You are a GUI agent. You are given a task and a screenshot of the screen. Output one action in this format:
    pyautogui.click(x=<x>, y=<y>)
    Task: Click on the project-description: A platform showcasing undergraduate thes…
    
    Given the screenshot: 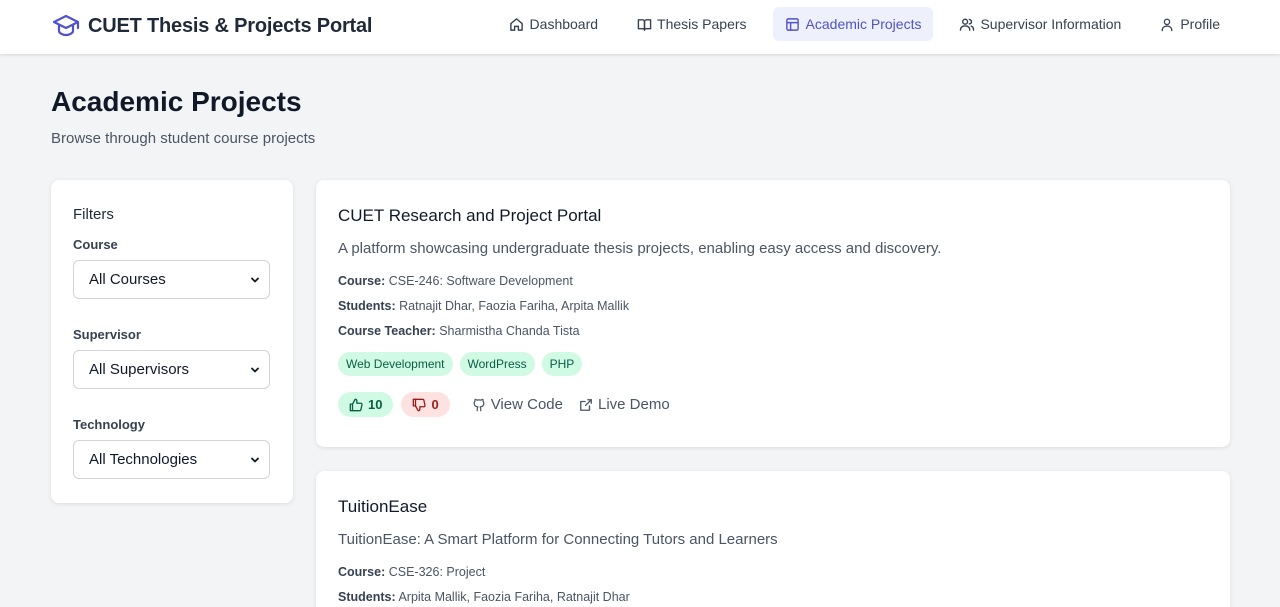 What is the action you would take?
    pyautogui.click(x=640, y=248)
    